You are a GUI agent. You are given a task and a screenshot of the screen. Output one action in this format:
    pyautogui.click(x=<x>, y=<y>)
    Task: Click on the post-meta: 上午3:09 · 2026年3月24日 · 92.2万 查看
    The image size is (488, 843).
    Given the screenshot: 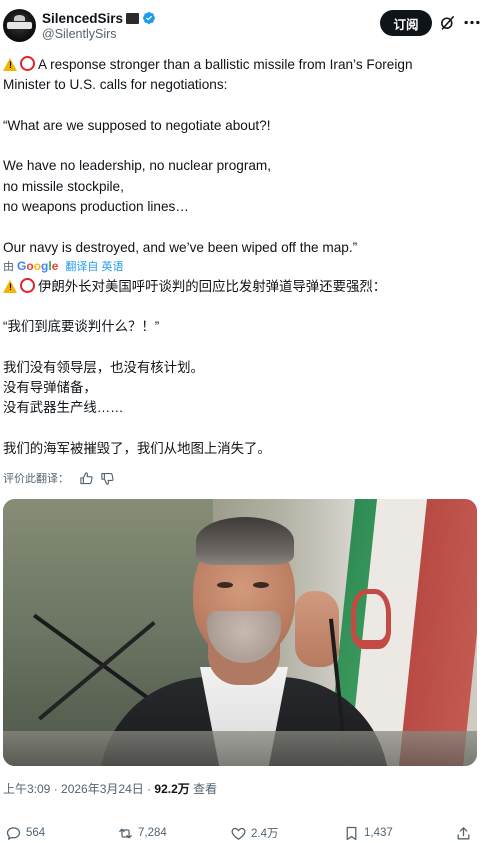 What is the action you would take?
    pyautogui.click(x=110, y=789)
    